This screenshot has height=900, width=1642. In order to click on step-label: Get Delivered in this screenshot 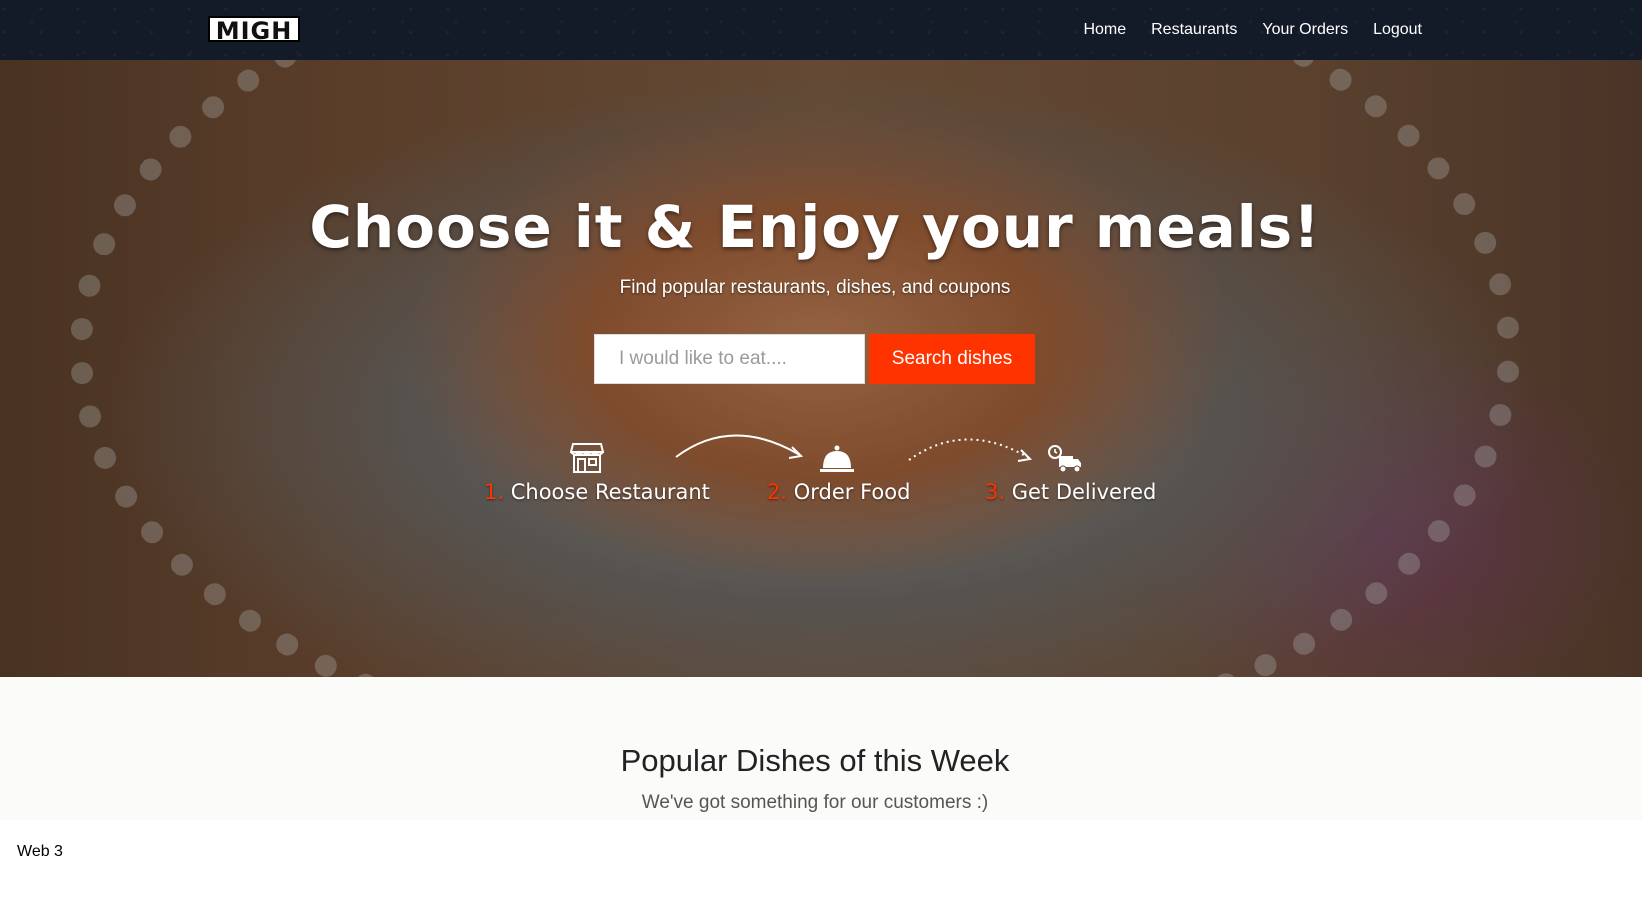, I will do `click(1084, 492)`.